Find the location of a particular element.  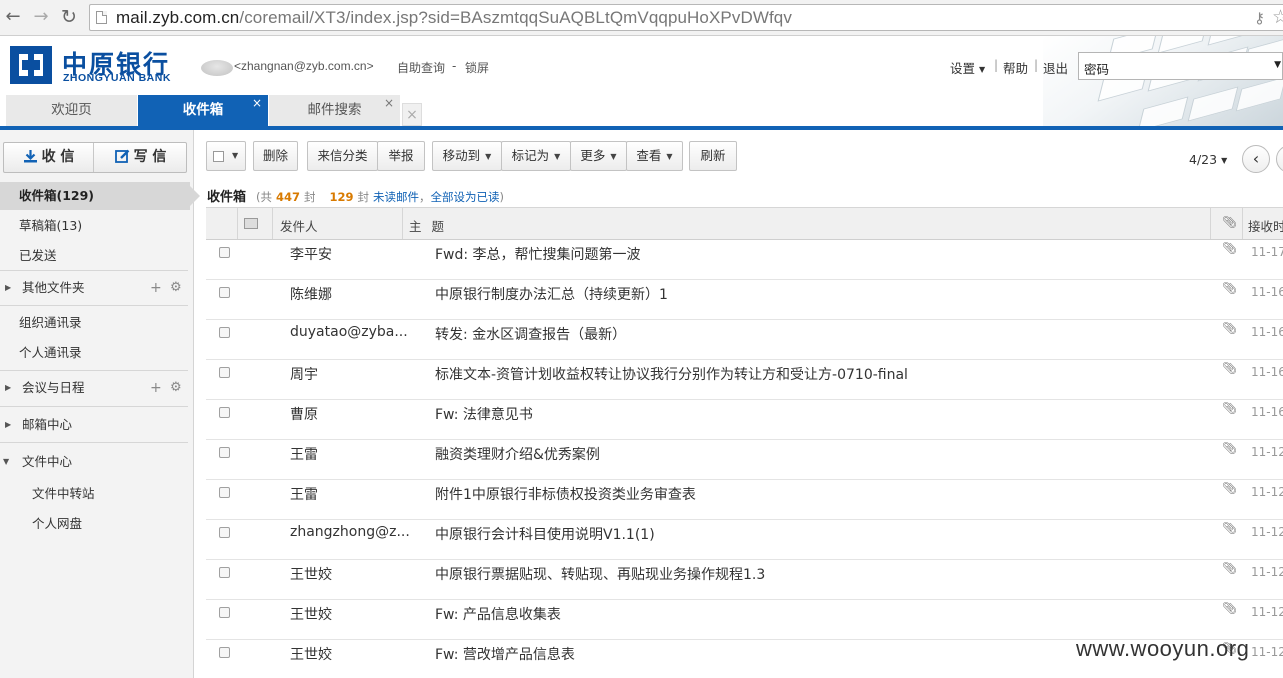

table-row: 王雷 附件1中原银行非标债权投资类业务审查表 📎︎ 11-12 is located at coordinates (744, 500).